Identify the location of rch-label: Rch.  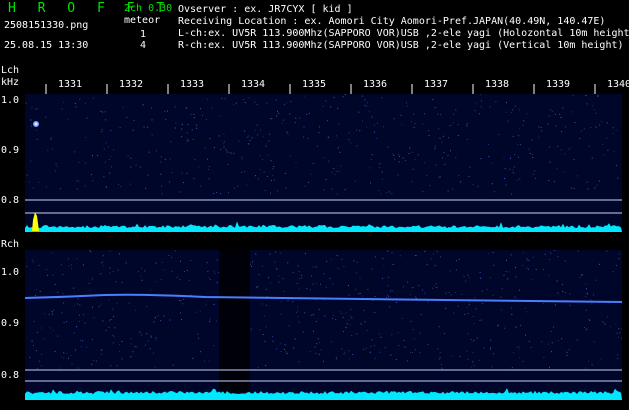
(10, 244).